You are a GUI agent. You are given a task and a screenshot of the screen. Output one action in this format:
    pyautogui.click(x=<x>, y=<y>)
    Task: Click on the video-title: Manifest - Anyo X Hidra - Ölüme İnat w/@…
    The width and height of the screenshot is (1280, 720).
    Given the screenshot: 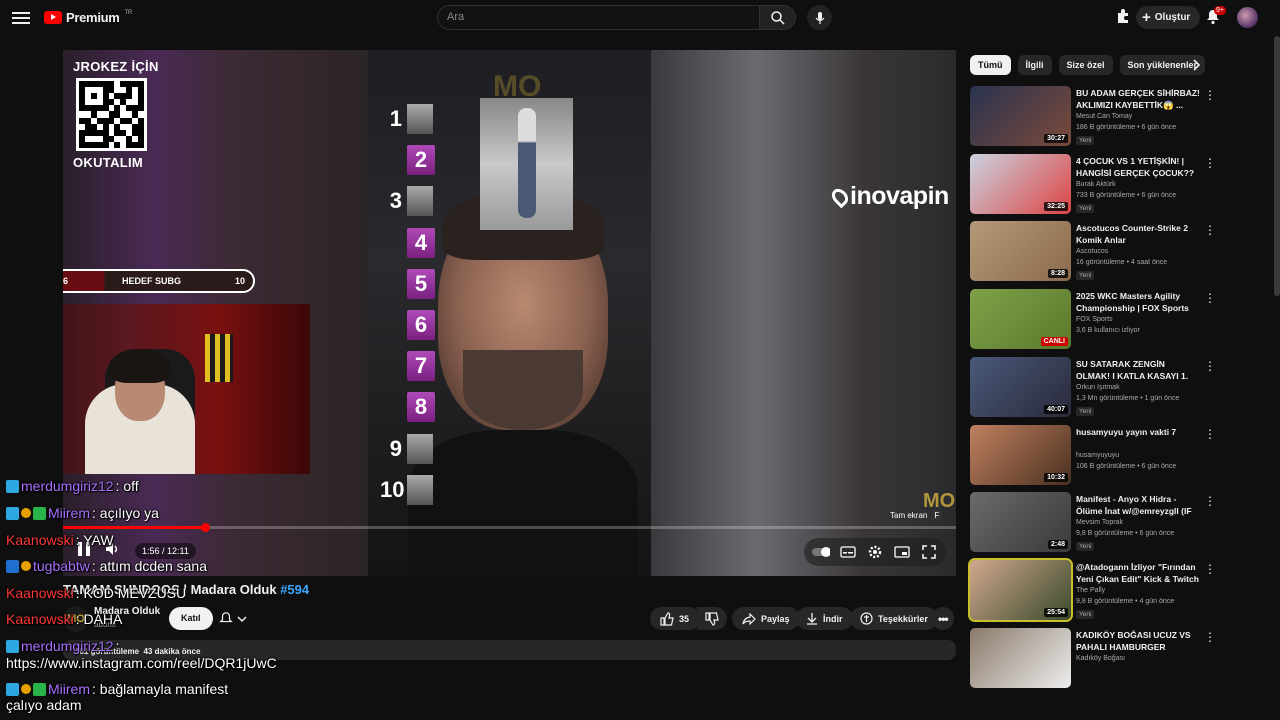 What is the action you would take?
    pyautogui.click(x=1138, y=505)
    